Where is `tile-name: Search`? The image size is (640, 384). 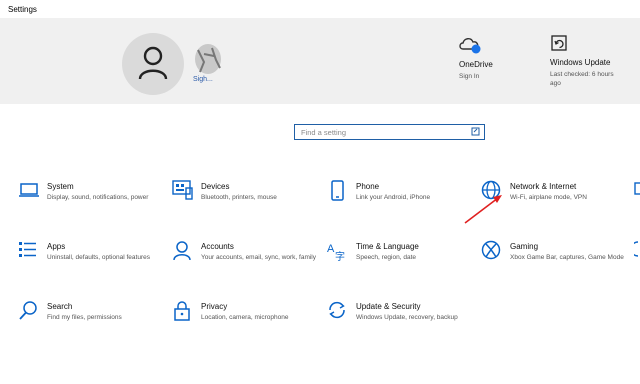 tile-name: Search is located at coordinates (60, 306).